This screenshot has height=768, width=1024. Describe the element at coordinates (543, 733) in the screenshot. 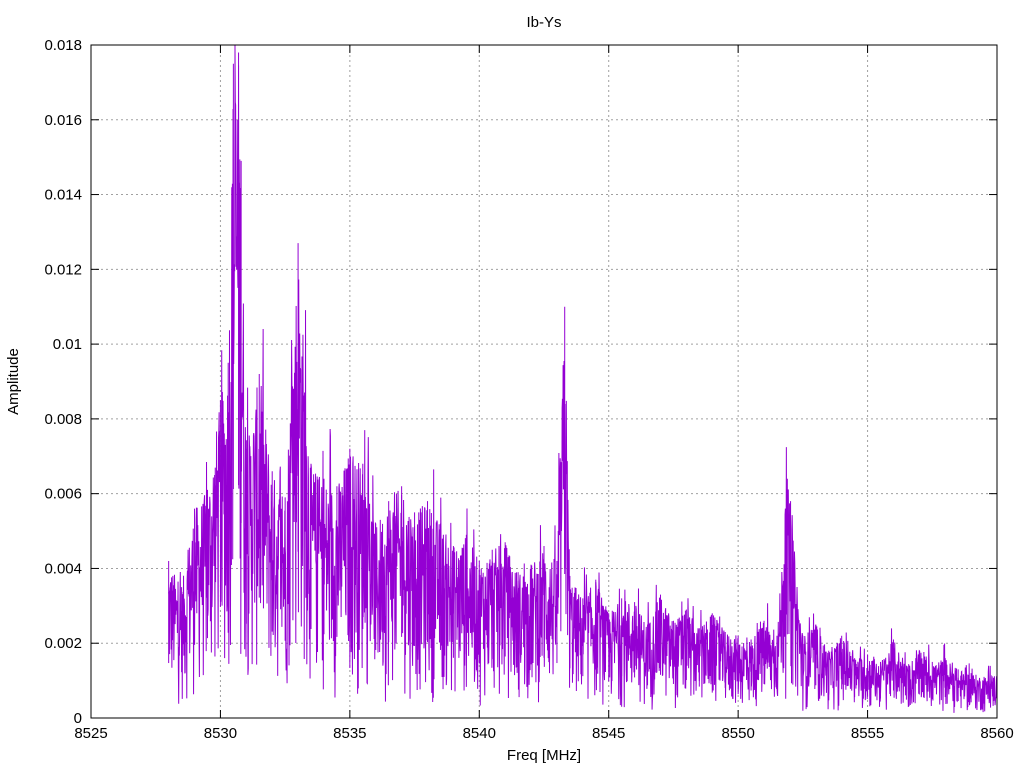

I see `x-tick-labels: 8525 8530 8535 8540 8545 8550 8555 8560` at that location.